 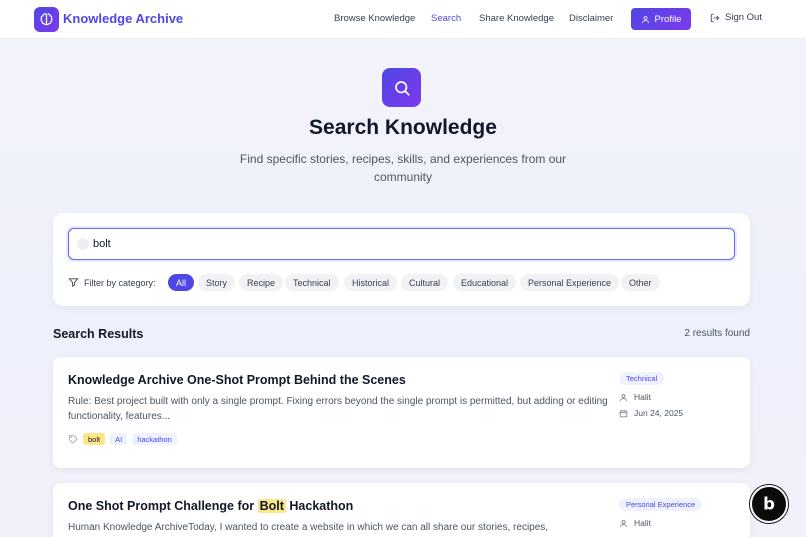 What do you see at coordinates (591, 18) in the screenshot?
I see `nav-disclaimer: Disclaimer` at bounding box center [591, 18].